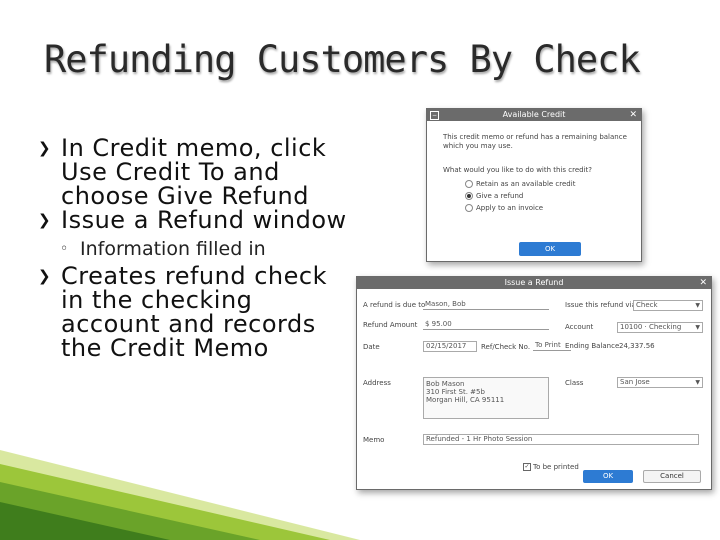 The width and height of the screenshot is (720, 540). I want to click on radio-selected-icon, so click(469, 196).